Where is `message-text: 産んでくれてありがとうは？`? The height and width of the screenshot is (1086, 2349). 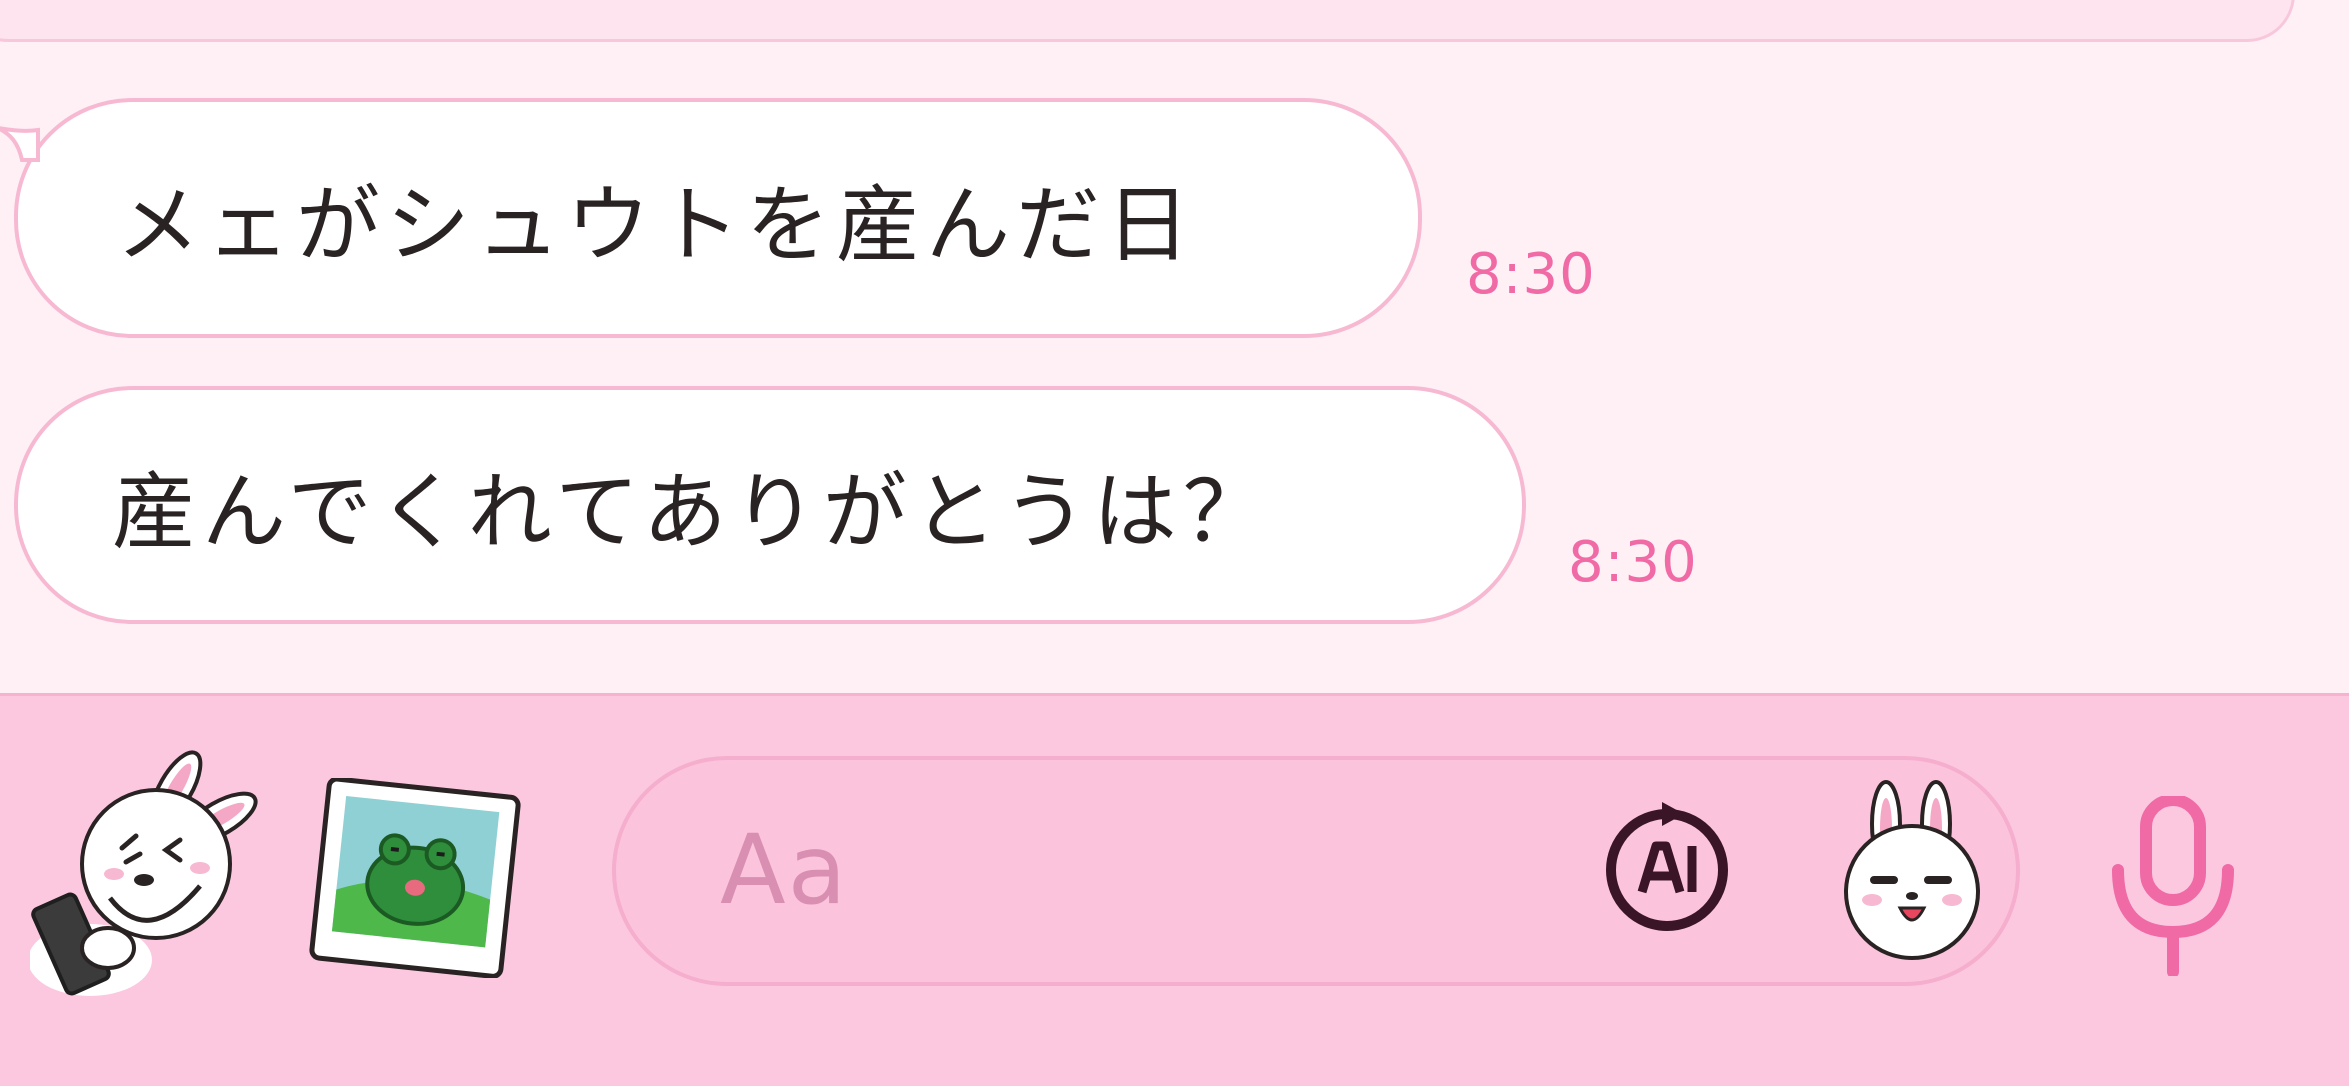 message-text: 産んでくれてありがとうは？ is located at coordinates (692, 511).